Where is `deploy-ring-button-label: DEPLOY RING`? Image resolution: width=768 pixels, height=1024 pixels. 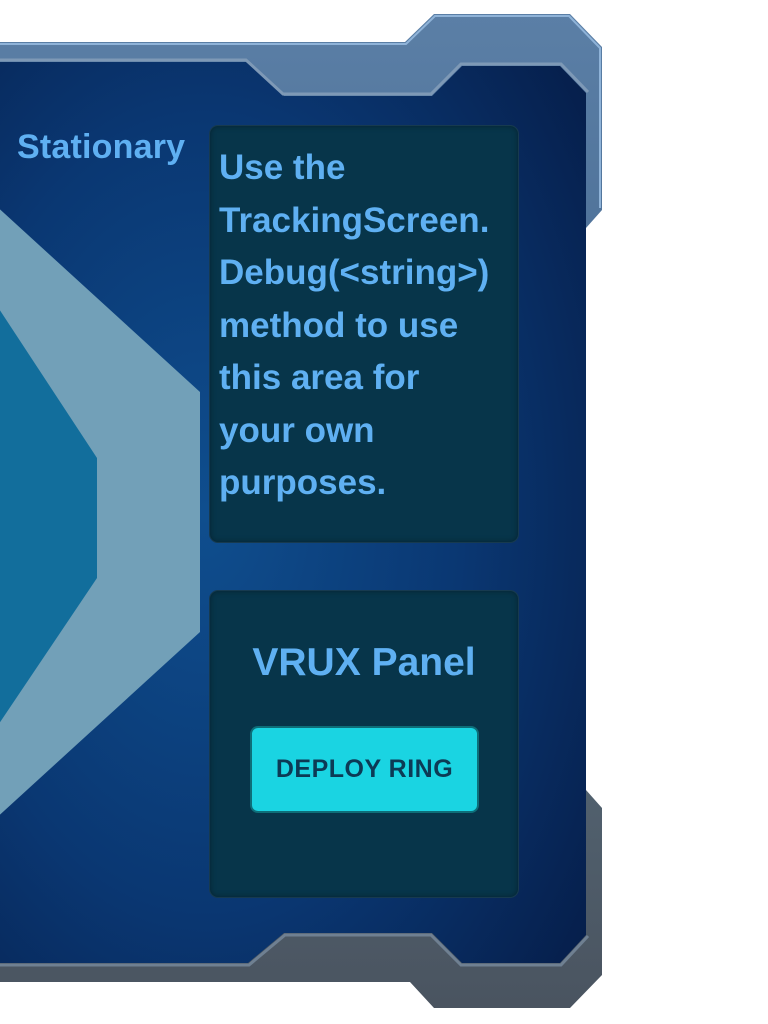 deploy-ring-button-label: DEPLOY RING is located at coordinates (364, 769).